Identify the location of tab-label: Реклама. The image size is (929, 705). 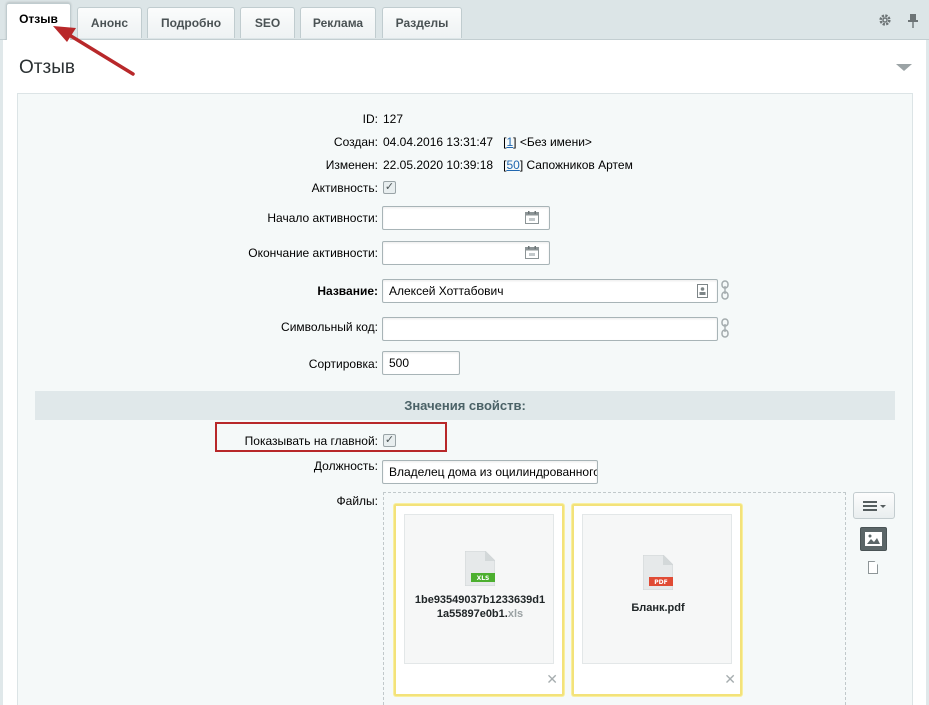
(338, 23).